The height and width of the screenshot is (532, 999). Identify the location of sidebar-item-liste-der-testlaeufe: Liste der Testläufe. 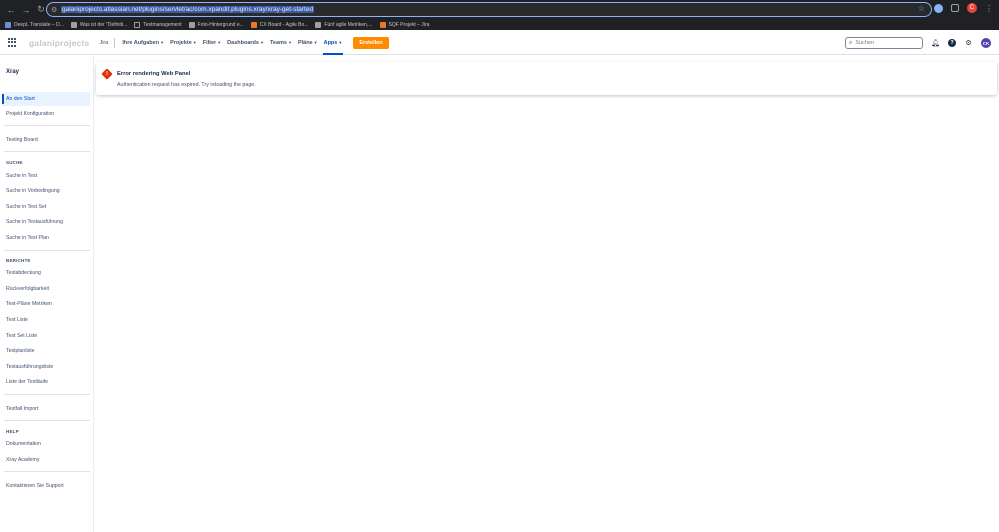
(46, 382).